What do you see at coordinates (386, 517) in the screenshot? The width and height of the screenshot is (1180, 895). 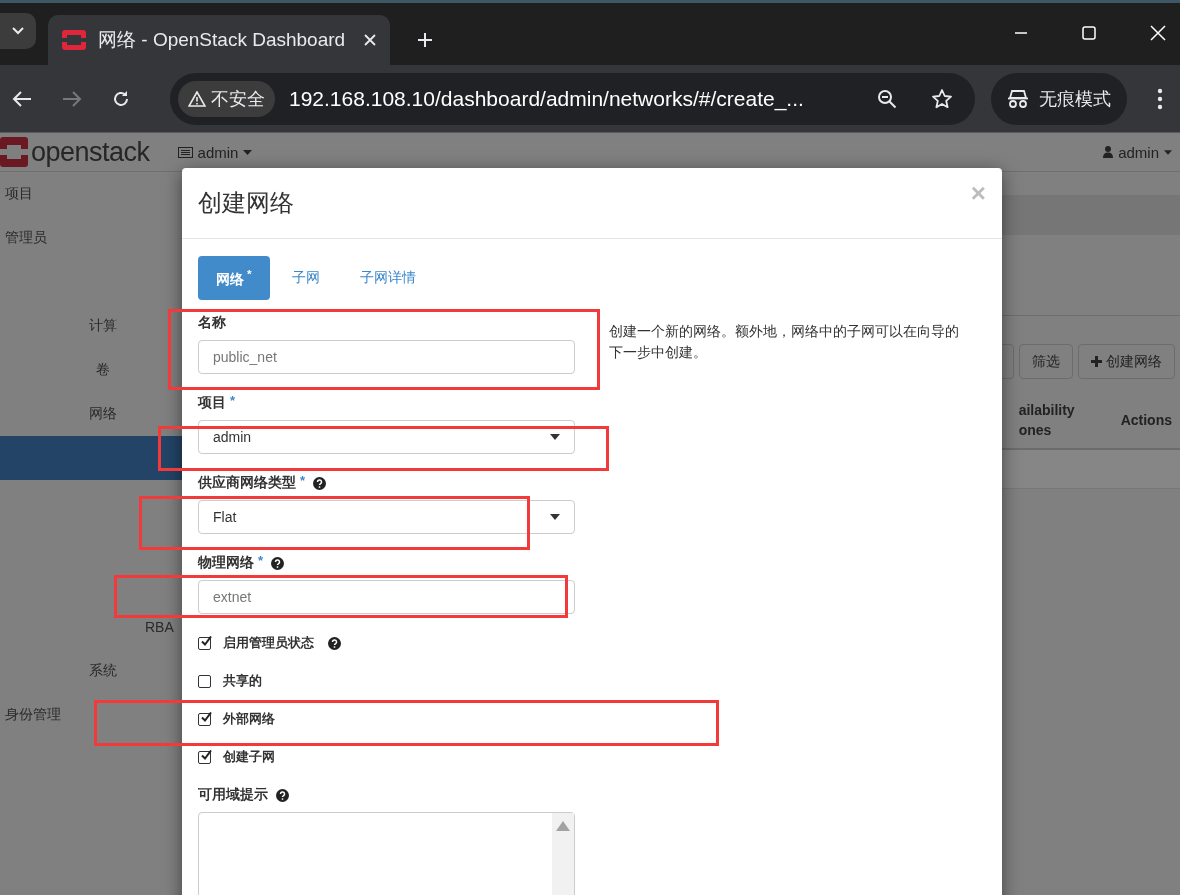 I see `select-field: Flat` at bounding box center [386, 517].